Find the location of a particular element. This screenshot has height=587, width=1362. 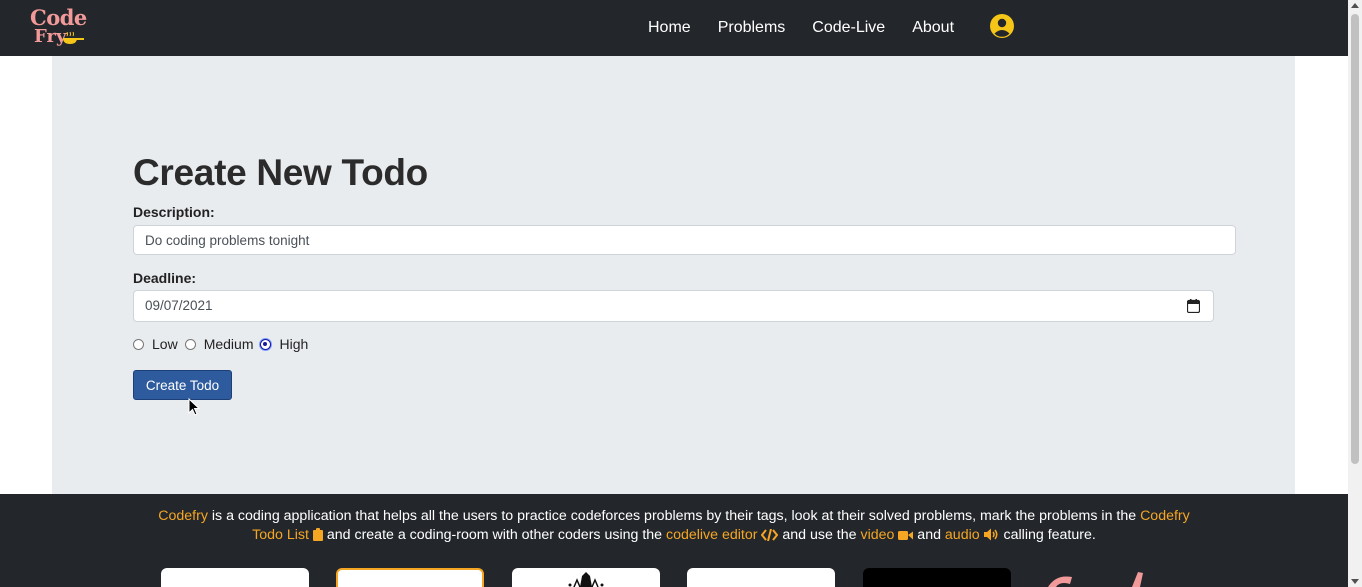

deadline-value: 09/07/2021 is located at coordinates (179, 305).